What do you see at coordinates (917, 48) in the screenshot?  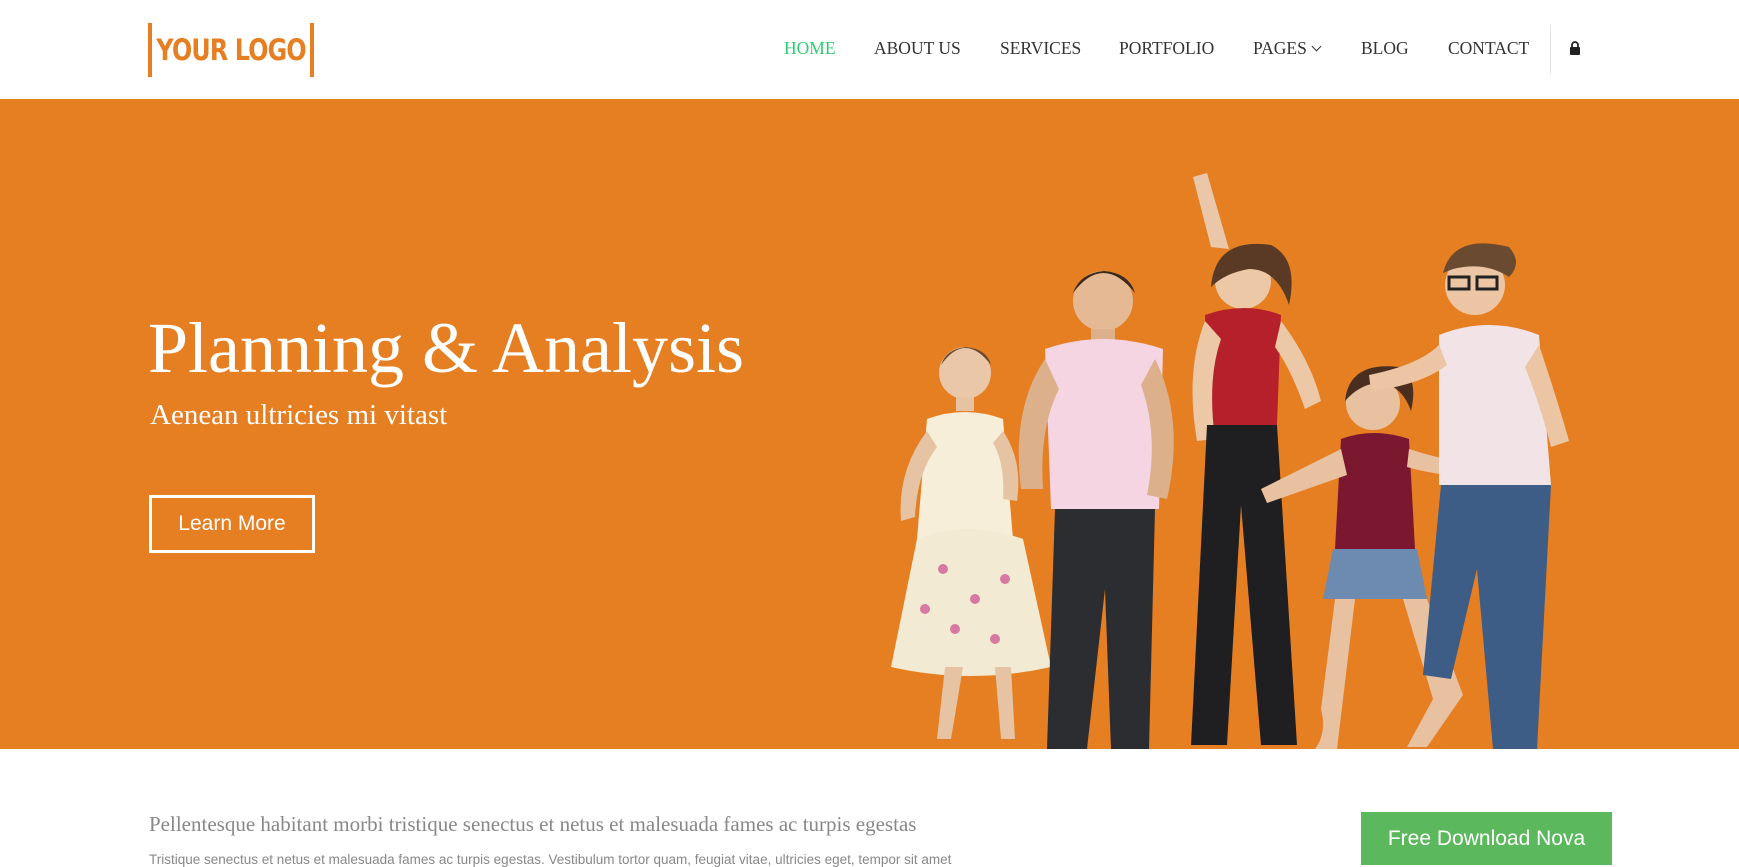 I see `nav-about-us: ABOUT US` at bounding box center [917, 48].